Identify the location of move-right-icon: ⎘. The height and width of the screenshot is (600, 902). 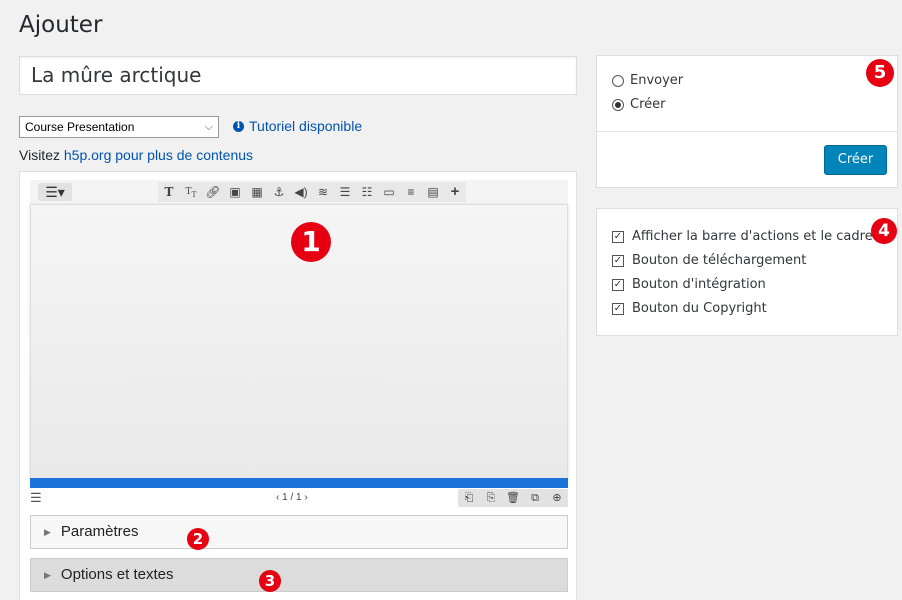
(491, 498).